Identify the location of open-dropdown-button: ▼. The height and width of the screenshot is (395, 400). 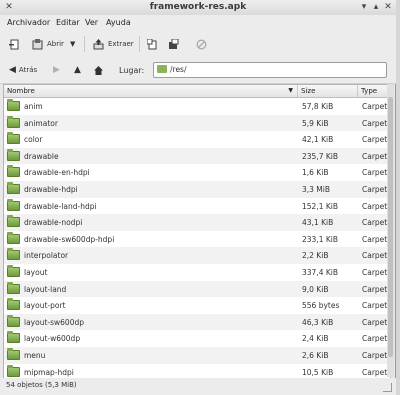
(72, 44).